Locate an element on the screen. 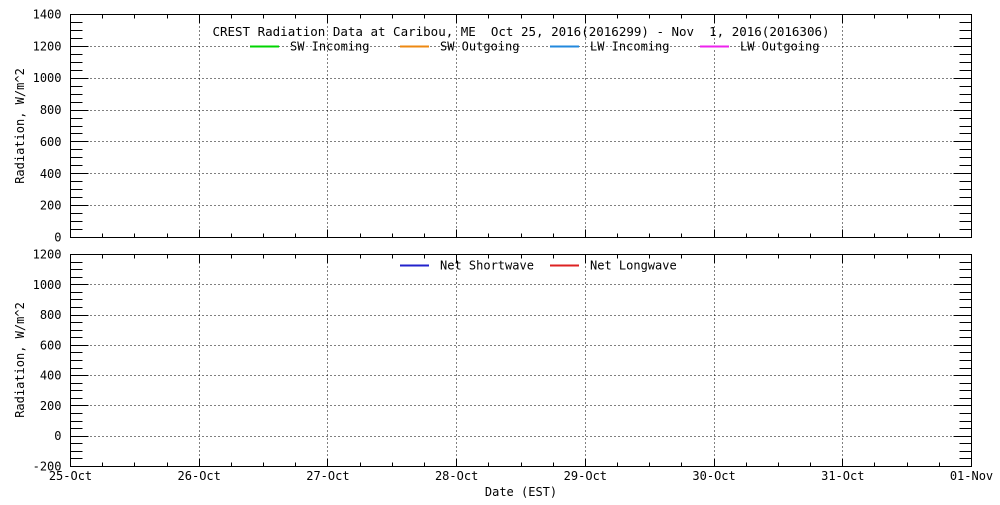  legend-label: Net Shortwave is located at coordinates (487, 266).